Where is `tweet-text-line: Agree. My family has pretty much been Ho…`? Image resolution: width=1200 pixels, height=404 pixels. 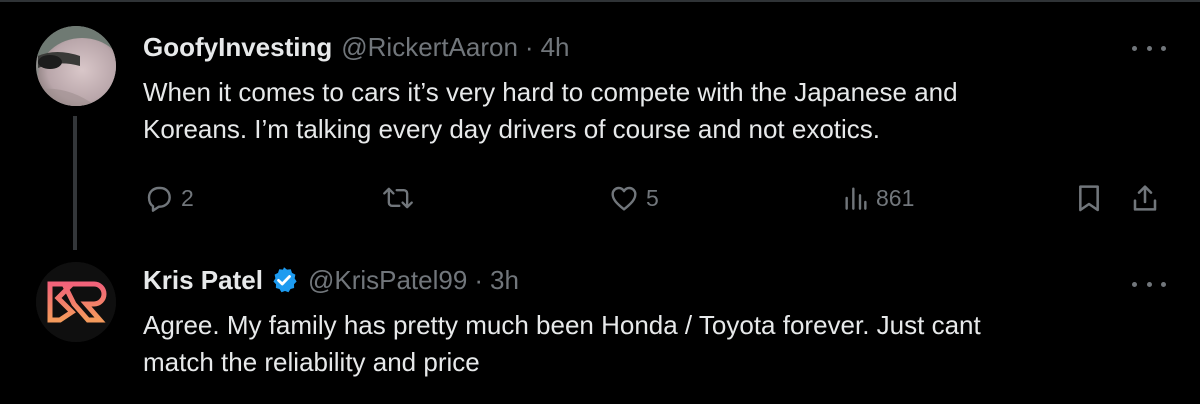
tweet-text-line: Agree. My family has pretty much been Ho… is located at coordinates (562, 325).